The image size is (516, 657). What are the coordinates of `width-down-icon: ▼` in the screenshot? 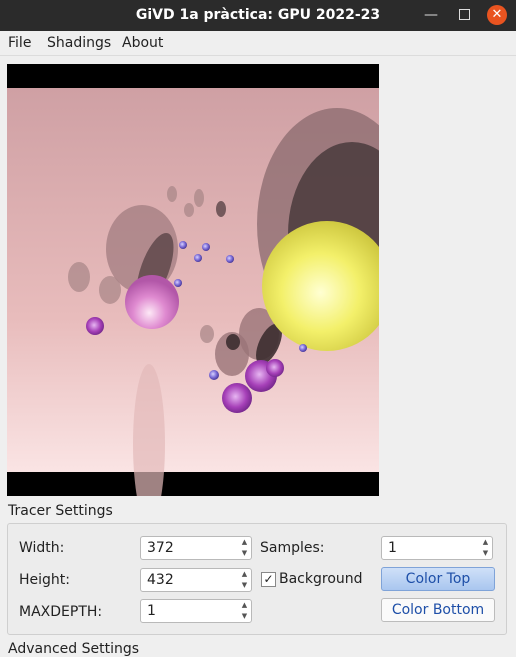 It's located at (244, 553).